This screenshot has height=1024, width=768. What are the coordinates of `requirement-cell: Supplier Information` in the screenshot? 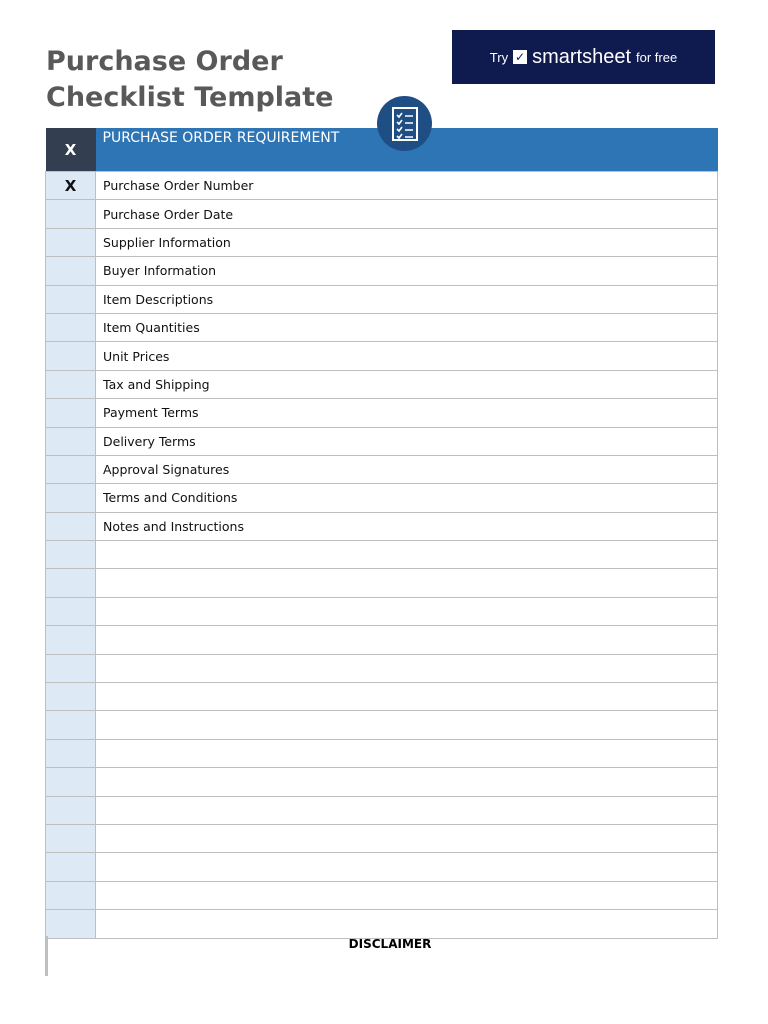 It's located at (406, 242).